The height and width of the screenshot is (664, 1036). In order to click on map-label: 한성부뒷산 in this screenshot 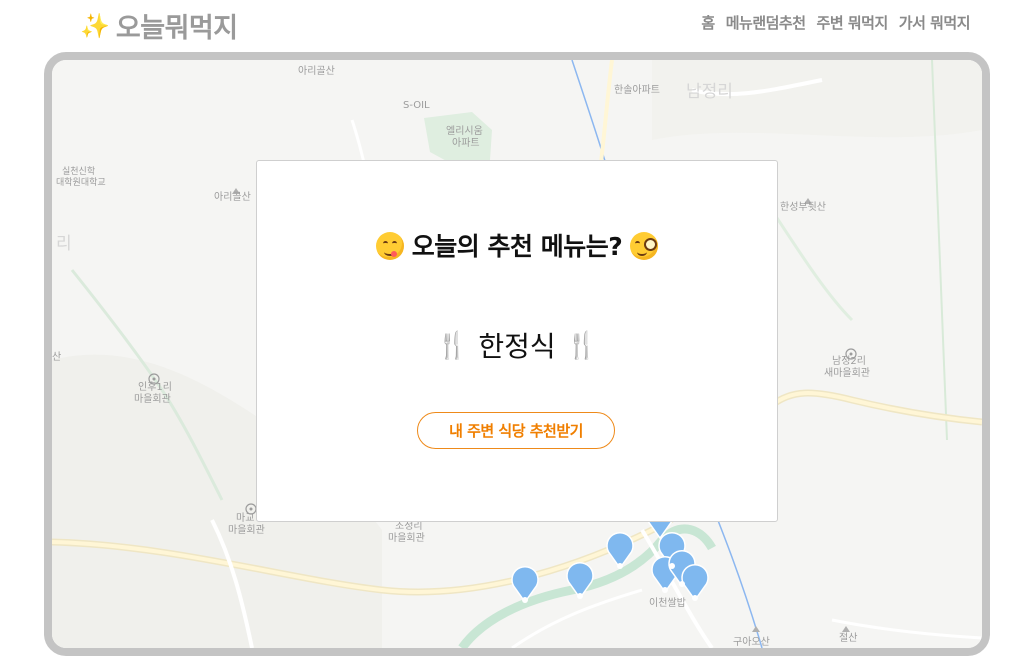, I will do `click(803, 207)`.